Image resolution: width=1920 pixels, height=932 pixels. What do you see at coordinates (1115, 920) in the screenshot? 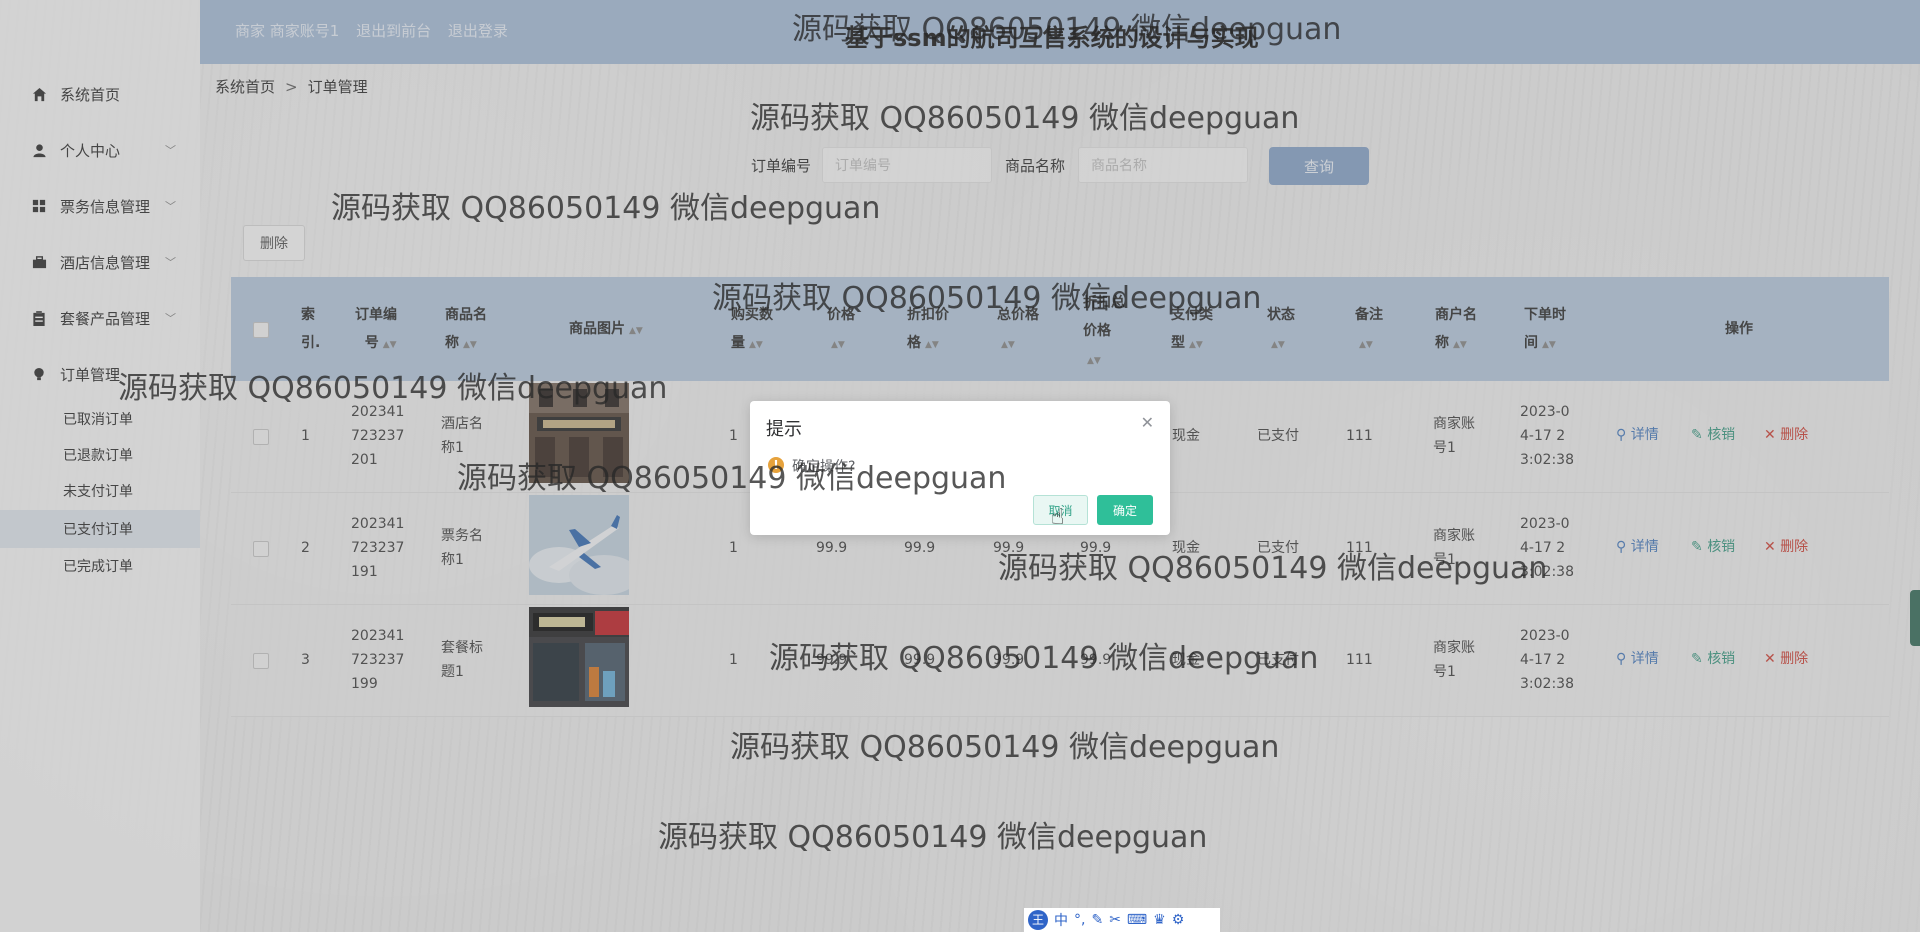
I see `ime-scissors-icon: ✂` at bounding box center [1115, 920].